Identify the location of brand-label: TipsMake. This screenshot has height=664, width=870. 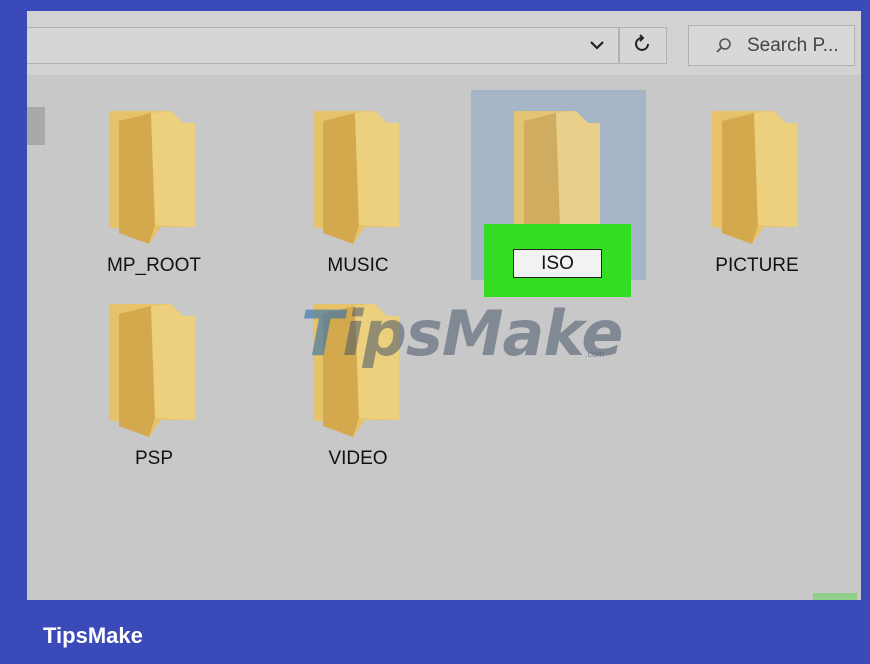
(93, 635).